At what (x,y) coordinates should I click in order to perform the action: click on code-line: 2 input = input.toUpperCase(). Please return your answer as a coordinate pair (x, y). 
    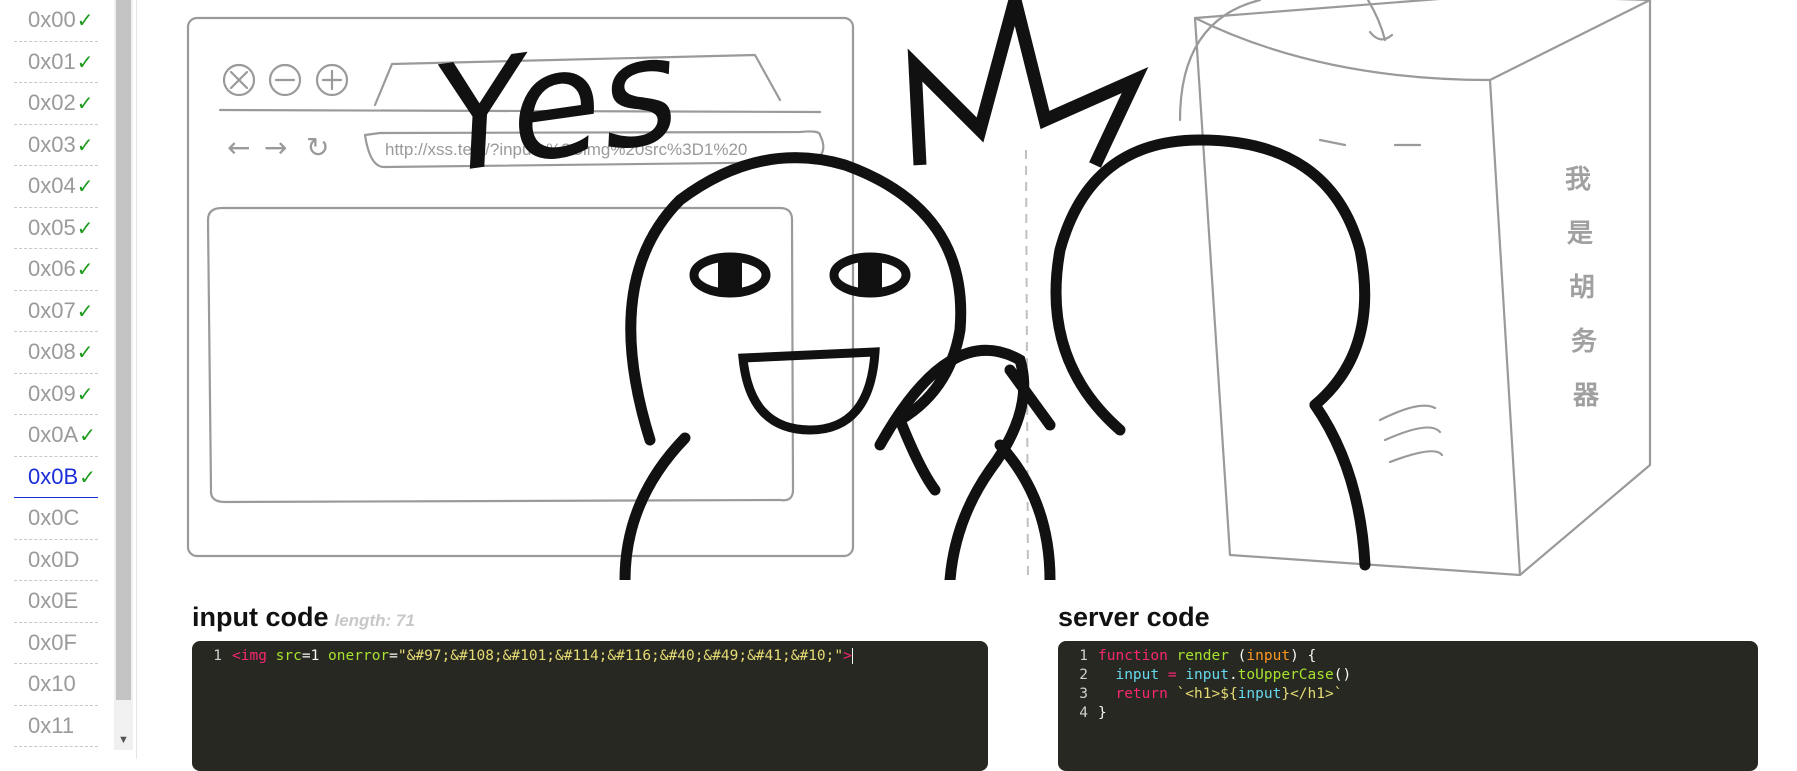
    Looking at the image, I should click on (1408, 675).